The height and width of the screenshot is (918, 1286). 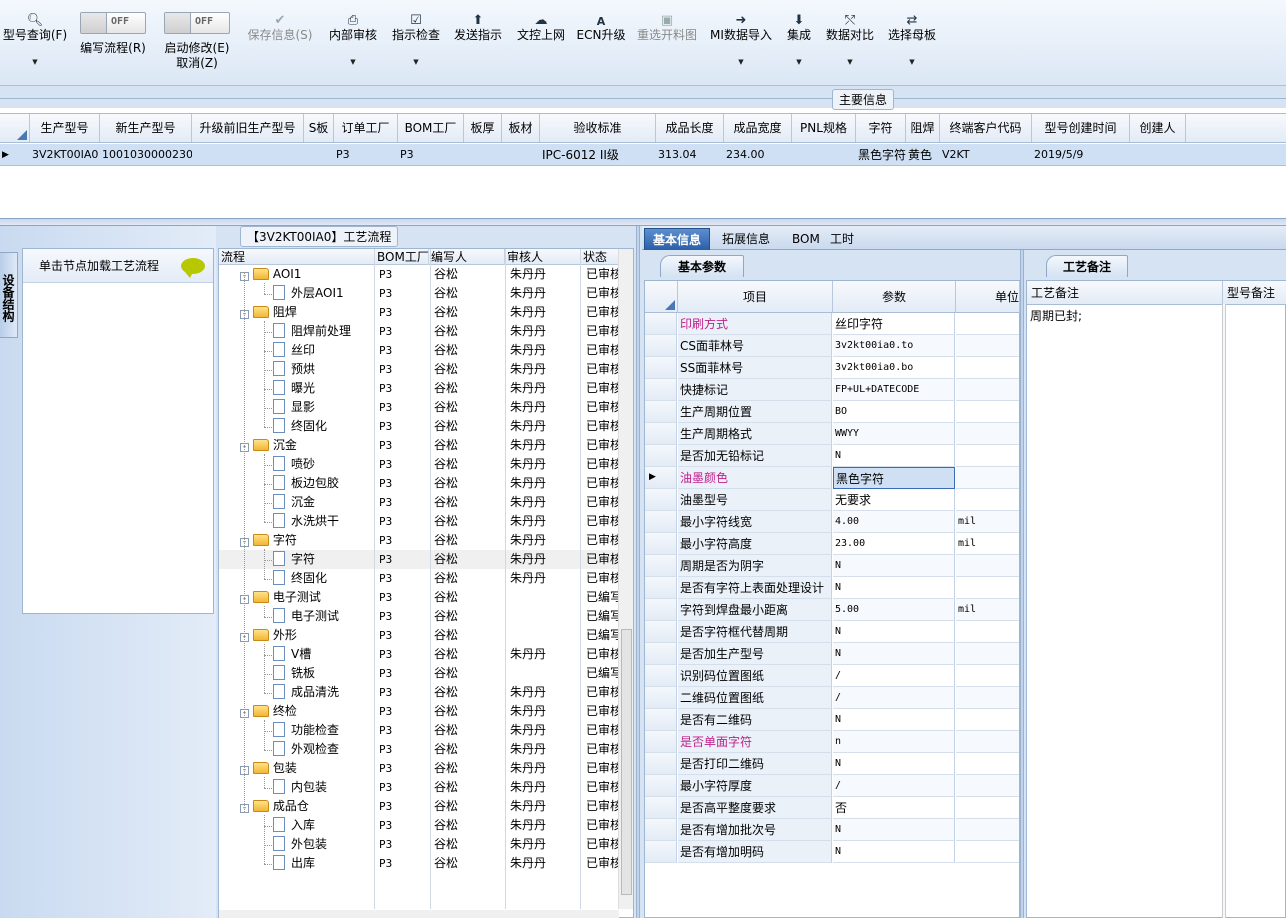 What do you see at coordinates (643, 222) in the screenshot?
I see `horizontal-splitter` at bounding box center [643, 222].